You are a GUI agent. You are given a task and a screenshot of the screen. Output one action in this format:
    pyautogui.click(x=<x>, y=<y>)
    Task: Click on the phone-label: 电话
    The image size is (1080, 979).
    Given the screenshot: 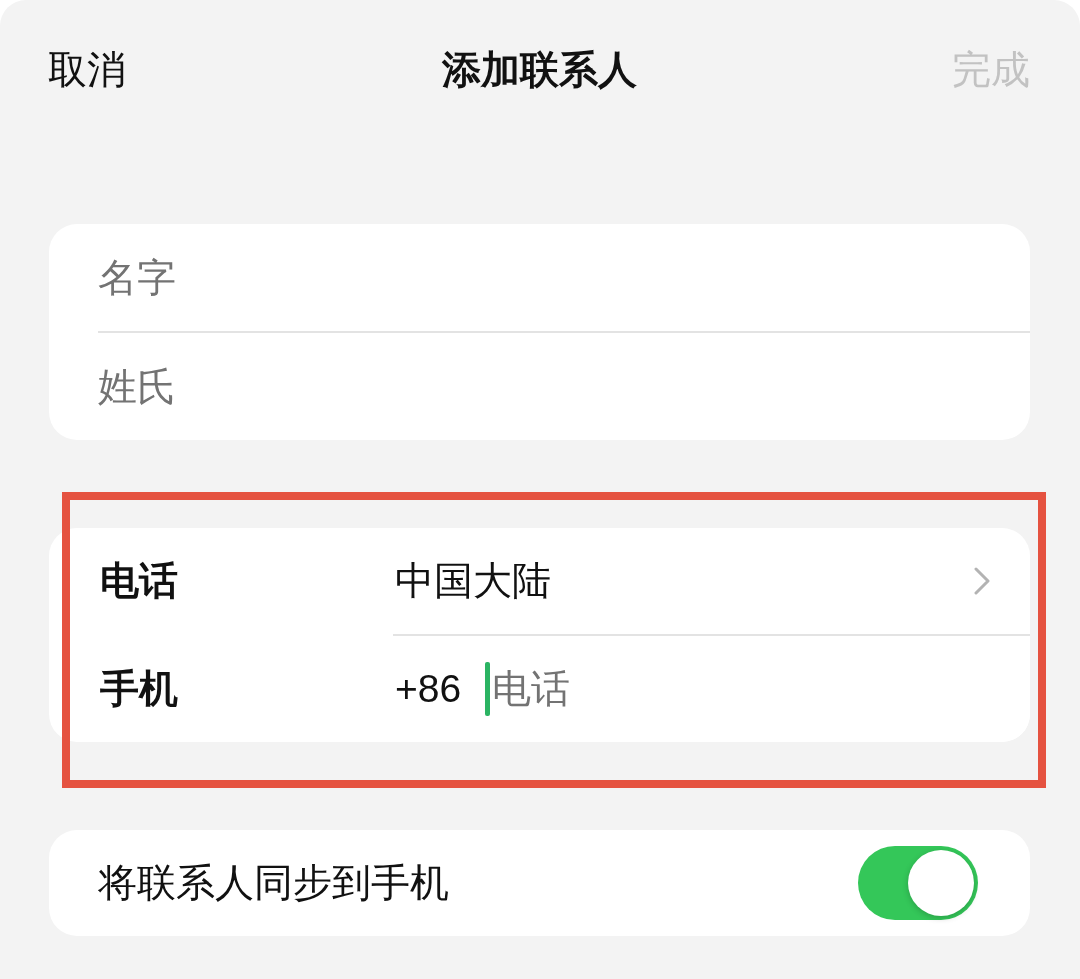 What is the action you would take?
    pyautogui.click(x=139, y=581)
    